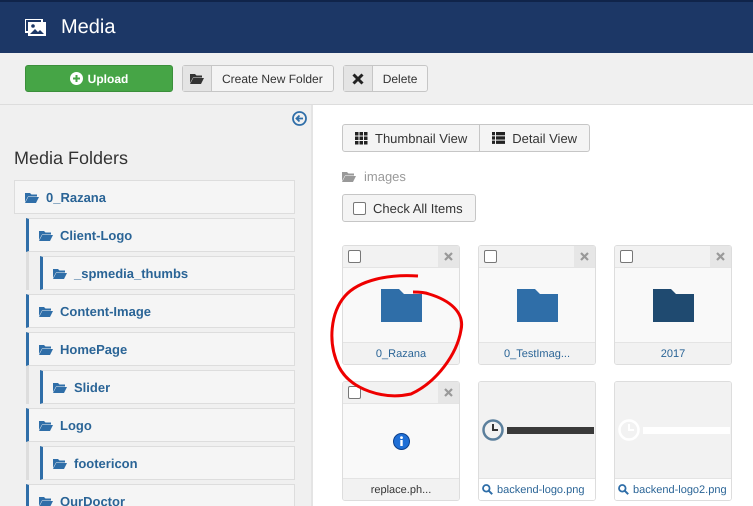 Image resolution: width=753 pixels, height=506 pixels. Describe the element at coordinates (160, 349) in the screenshot. I see `folder-item: HomePage` at that location.